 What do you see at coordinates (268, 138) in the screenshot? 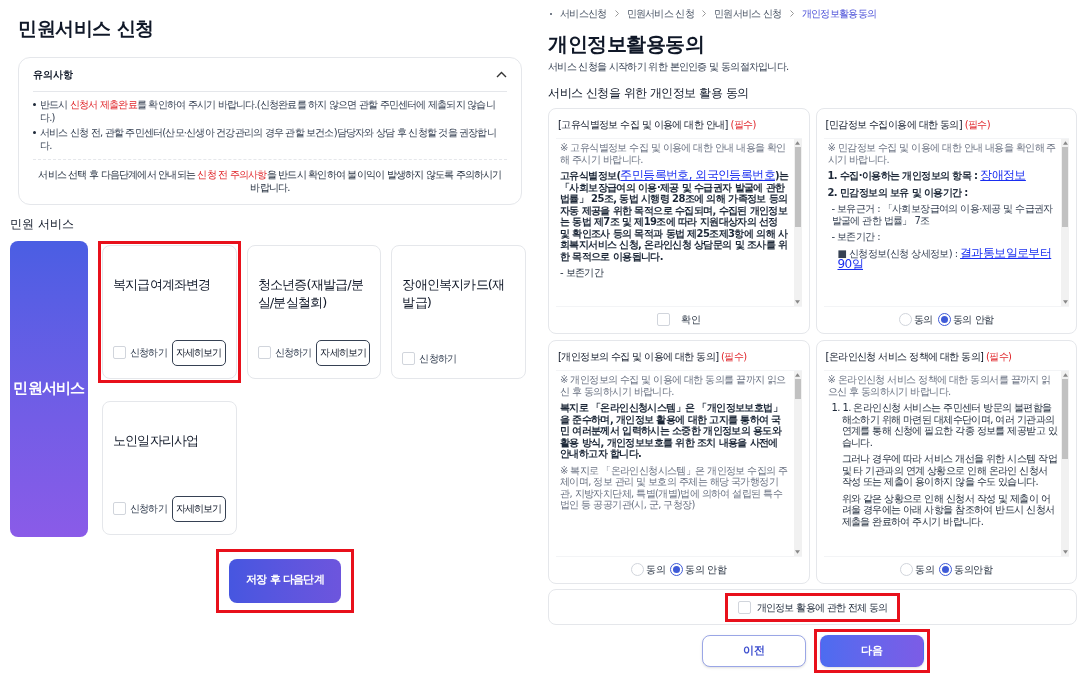
I see `notice-text: 서비스 신청 전, 관할 주민센터(산모·신생아 건강관리의 경우 관할 보건소)담당자와 상담 후 신청할 것을 권장합니다.` at bounding box center [268, 138].